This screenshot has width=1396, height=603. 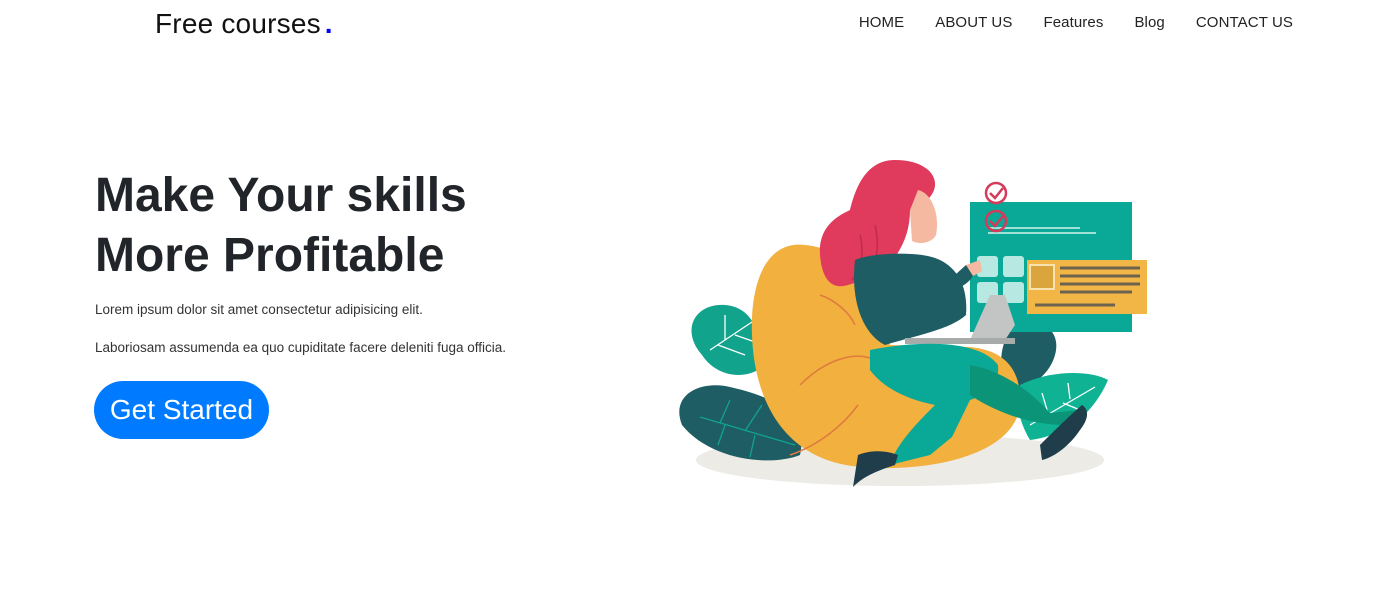 What do you see at coordinates (726, 339) in the screenshot?
I see `leaf-left-top` at bounding box center [726, 339].